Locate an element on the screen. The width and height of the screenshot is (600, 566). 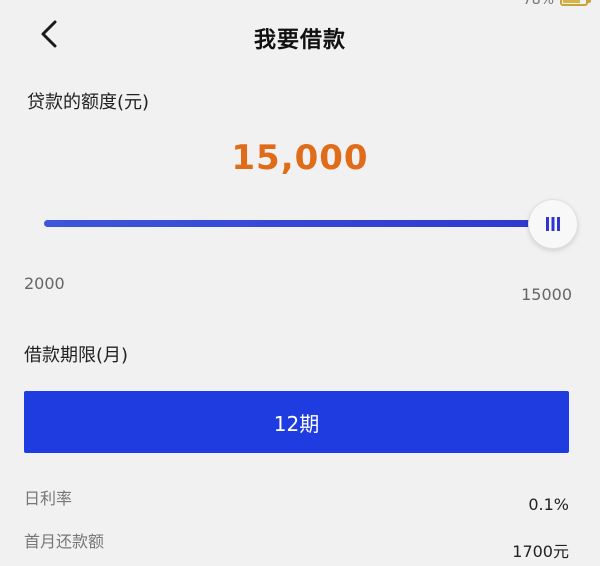
loan-term-label: 借款期限(月) is located at coordinates (76, 355).